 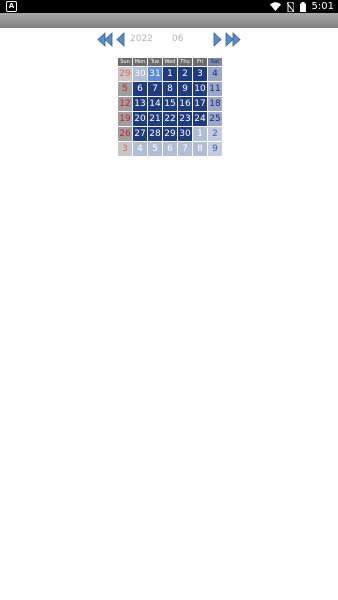 I want to click on day-cell: 27, so click(x=140, y=134).